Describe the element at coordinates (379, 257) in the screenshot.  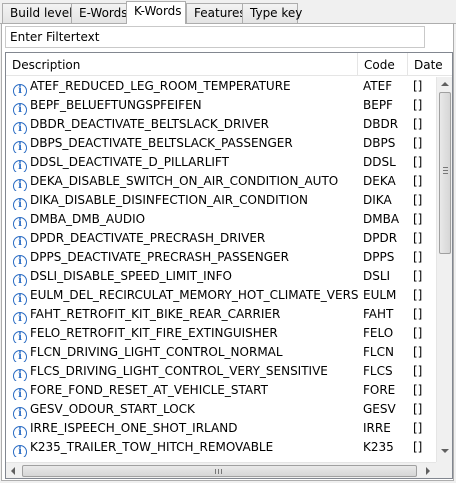
I see `code-cell: DPPS` at that location.